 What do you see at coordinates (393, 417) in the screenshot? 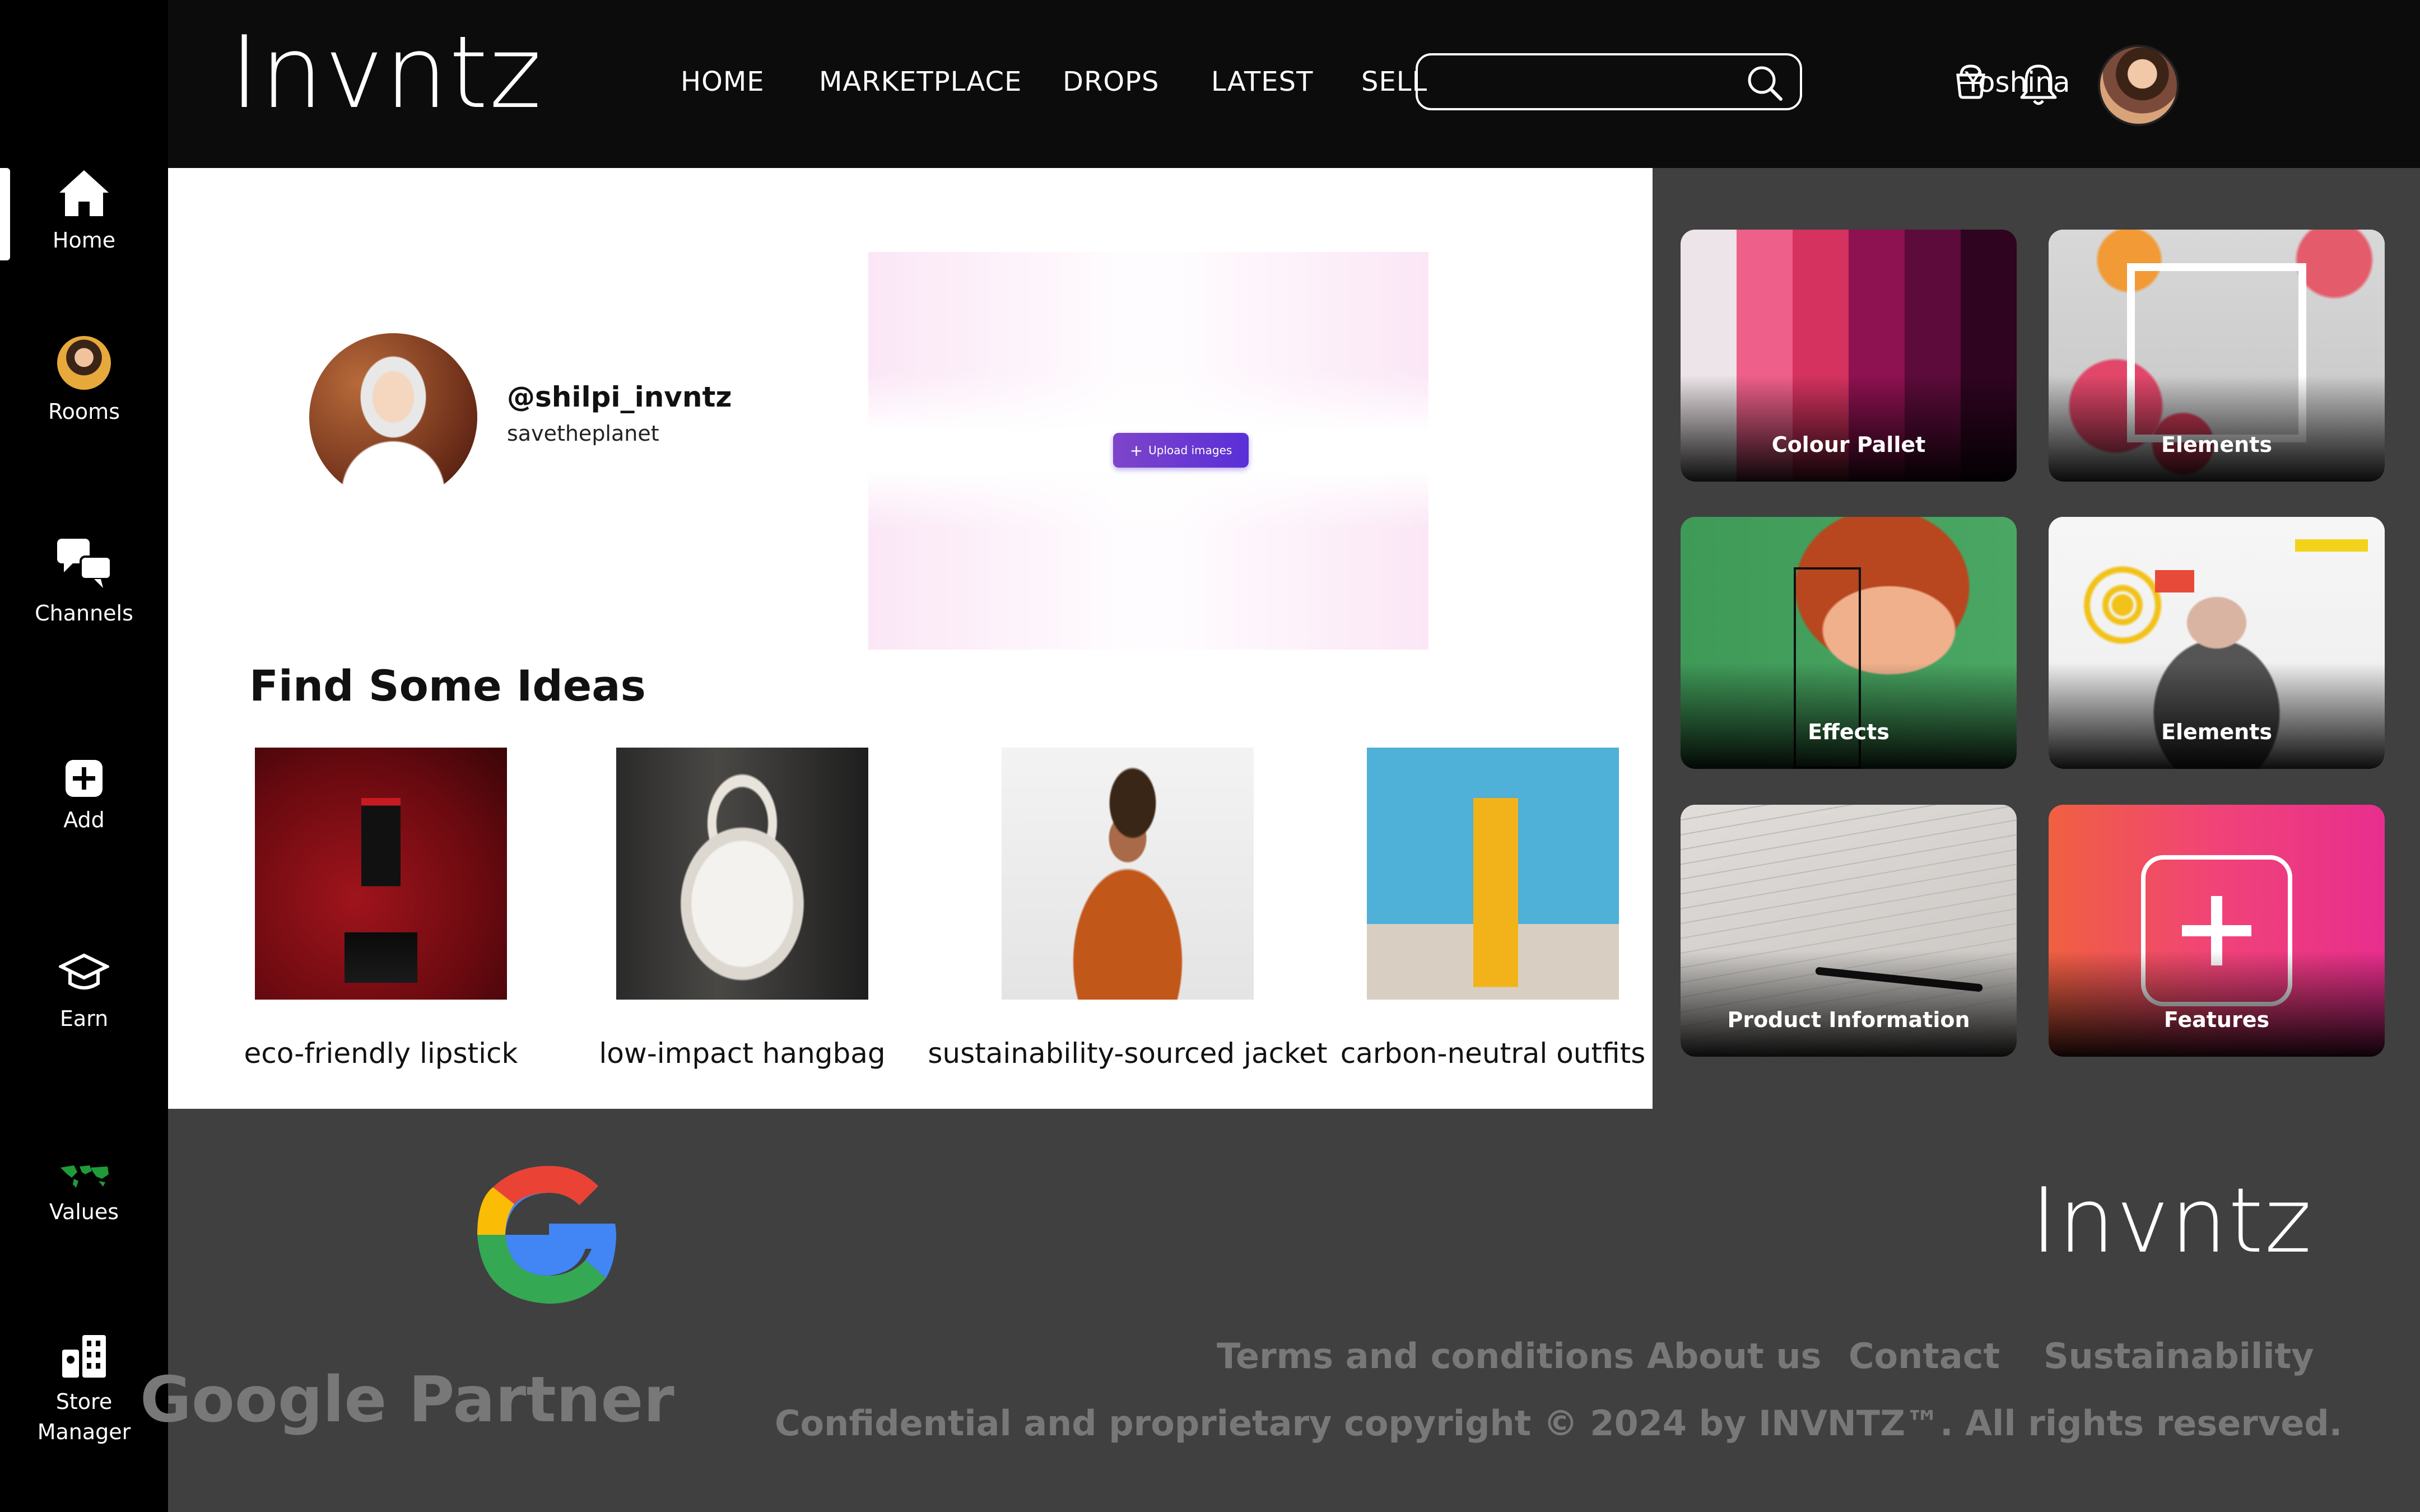
I see `profile-avatar` at bounding box center [393, 417].